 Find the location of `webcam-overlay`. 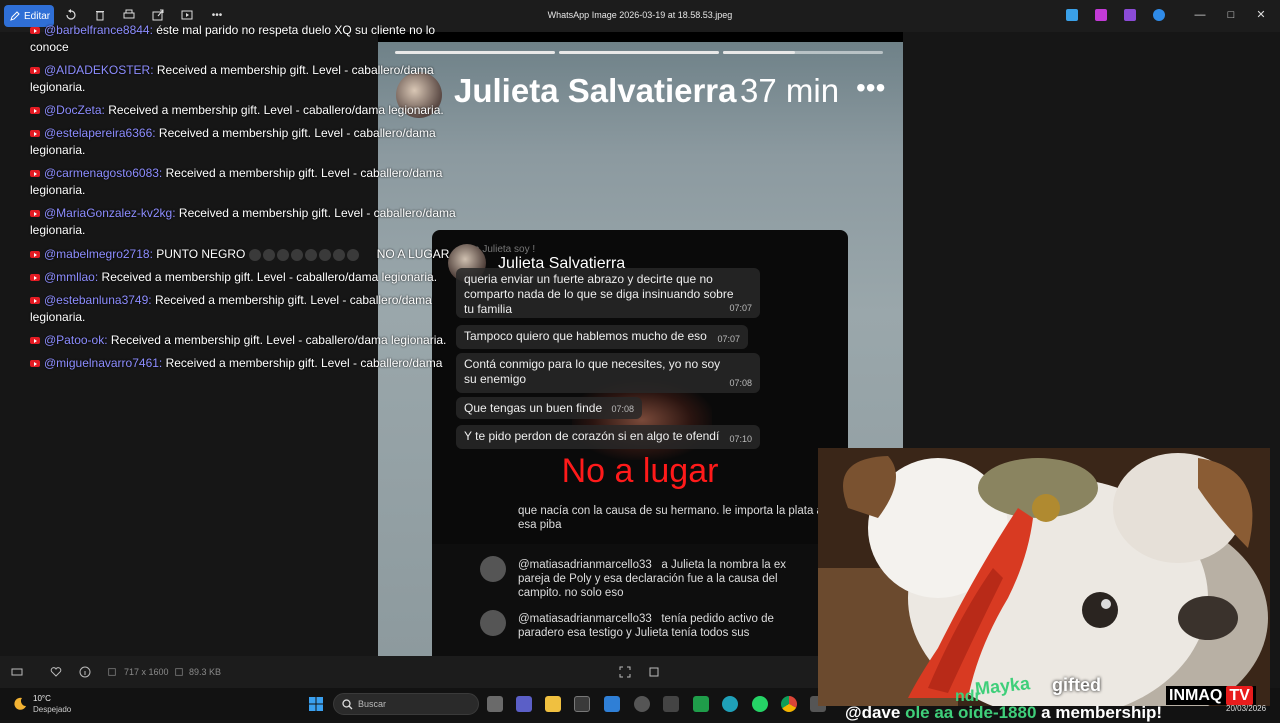

webcam-overlay is located at coordinates (1044, 577).